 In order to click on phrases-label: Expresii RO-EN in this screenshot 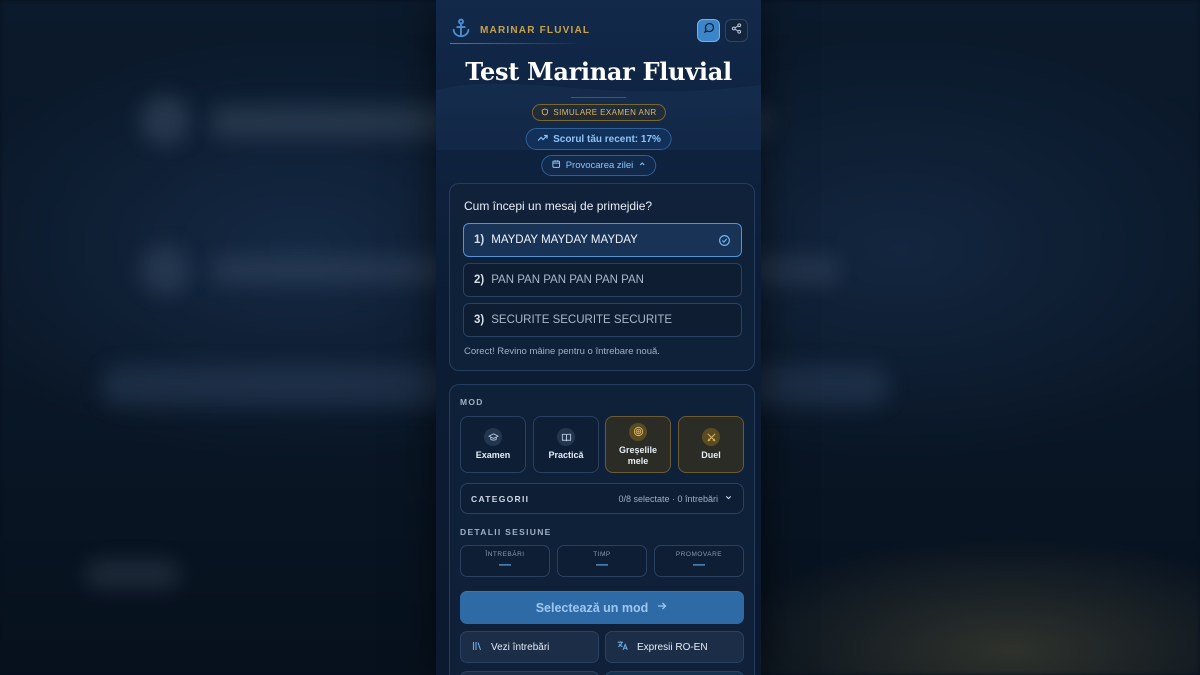, I will do `click(672, 647)`.